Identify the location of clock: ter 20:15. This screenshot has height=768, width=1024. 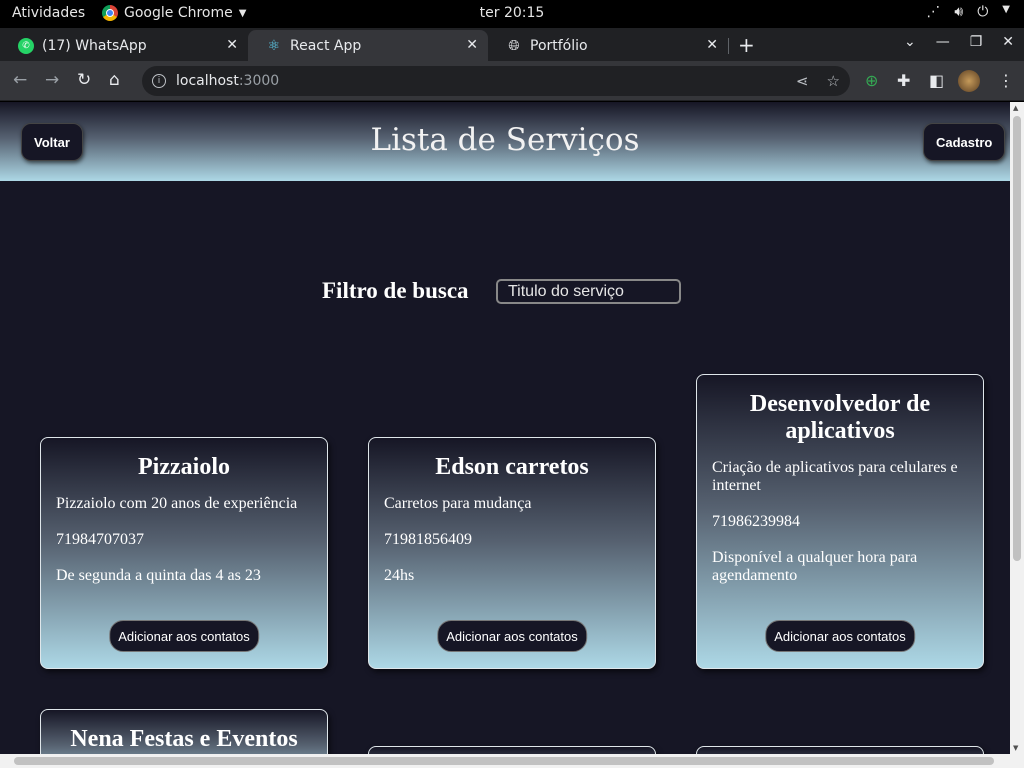
(512, 13).